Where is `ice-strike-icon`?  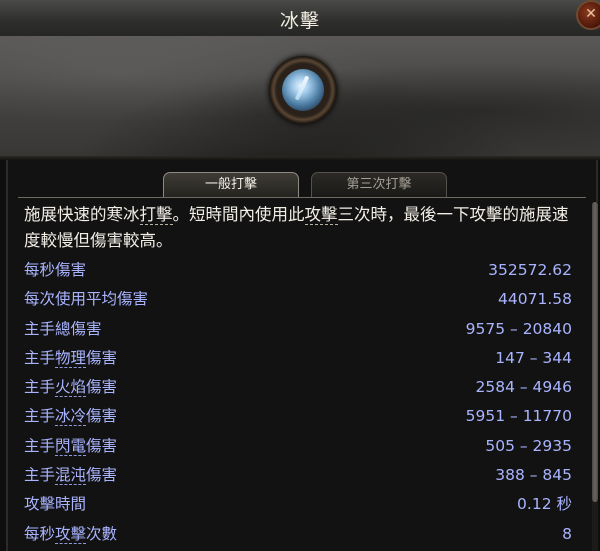
ice-strike-icon is located at coordinates (303, 90).